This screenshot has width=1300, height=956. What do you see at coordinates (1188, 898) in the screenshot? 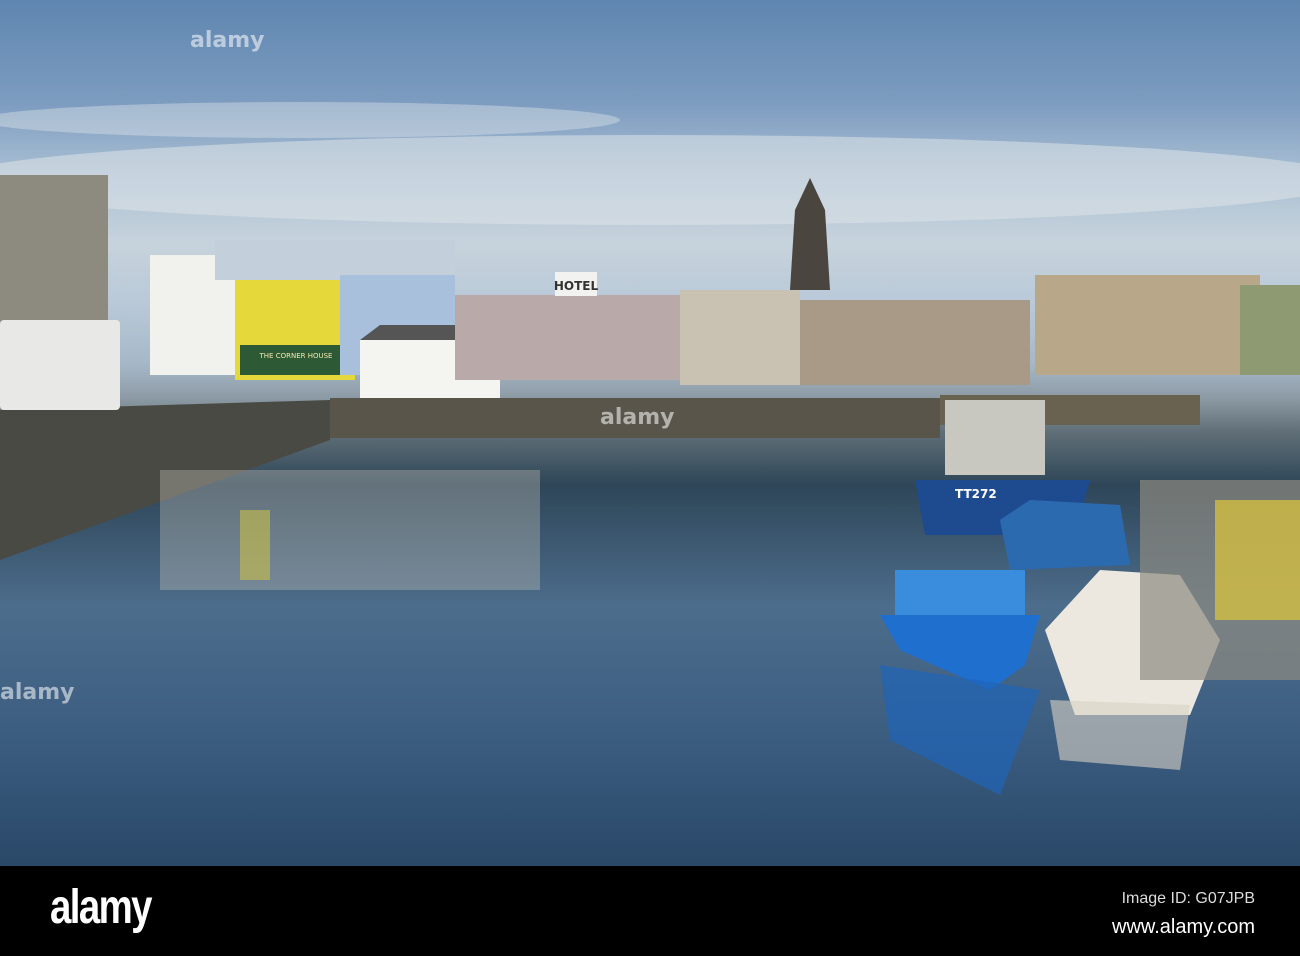
I see `image-id: Image ID: G07JPB` at bounding box center [1188, 898].